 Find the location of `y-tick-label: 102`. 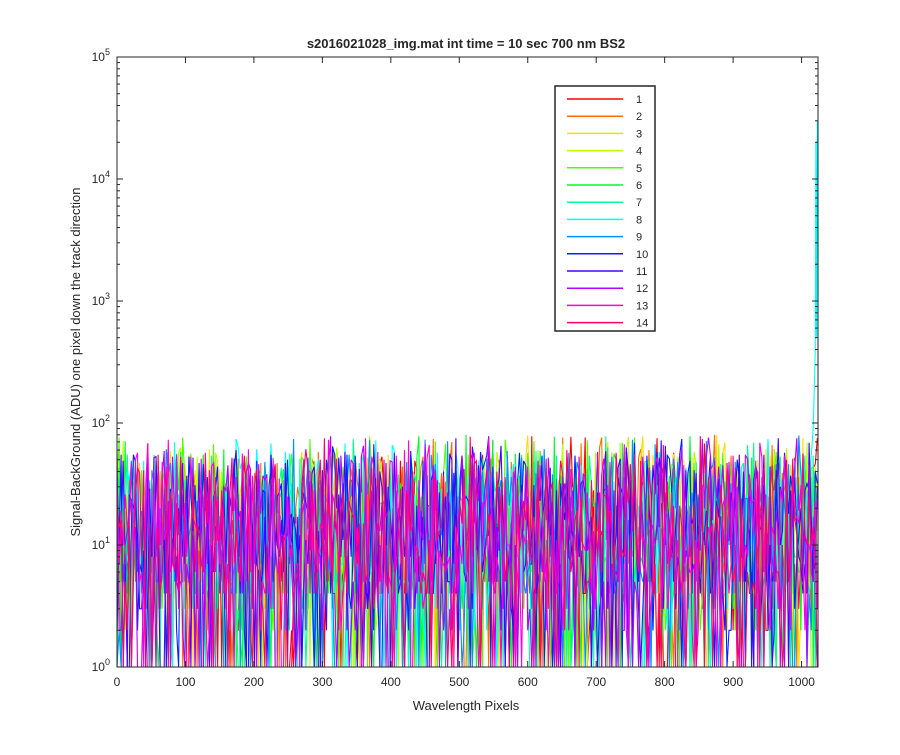

y-tick-label: 102 is located at coordinates (101, 421).